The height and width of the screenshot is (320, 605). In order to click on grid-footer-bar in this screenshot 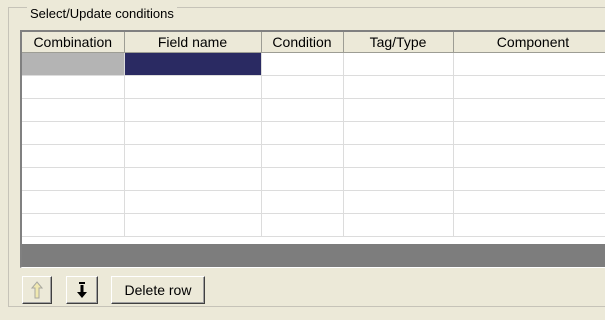, I will do `click(313, 255)`.